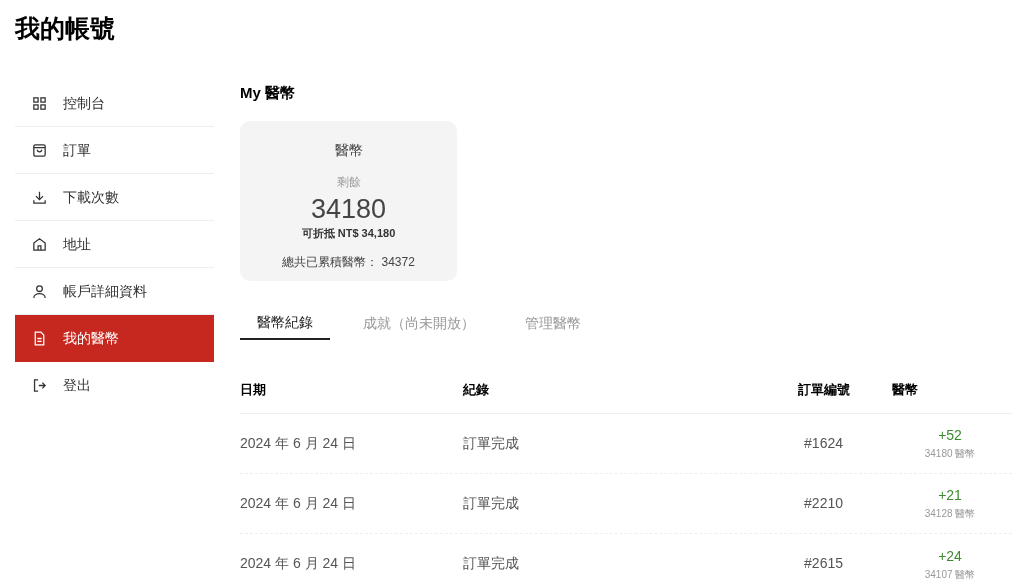 This screenshot has width=1024, height=588. Describe the element at coordinates (114, 338) in the screenshot. I see `sidebar-item: 我的醫幣` at that location.